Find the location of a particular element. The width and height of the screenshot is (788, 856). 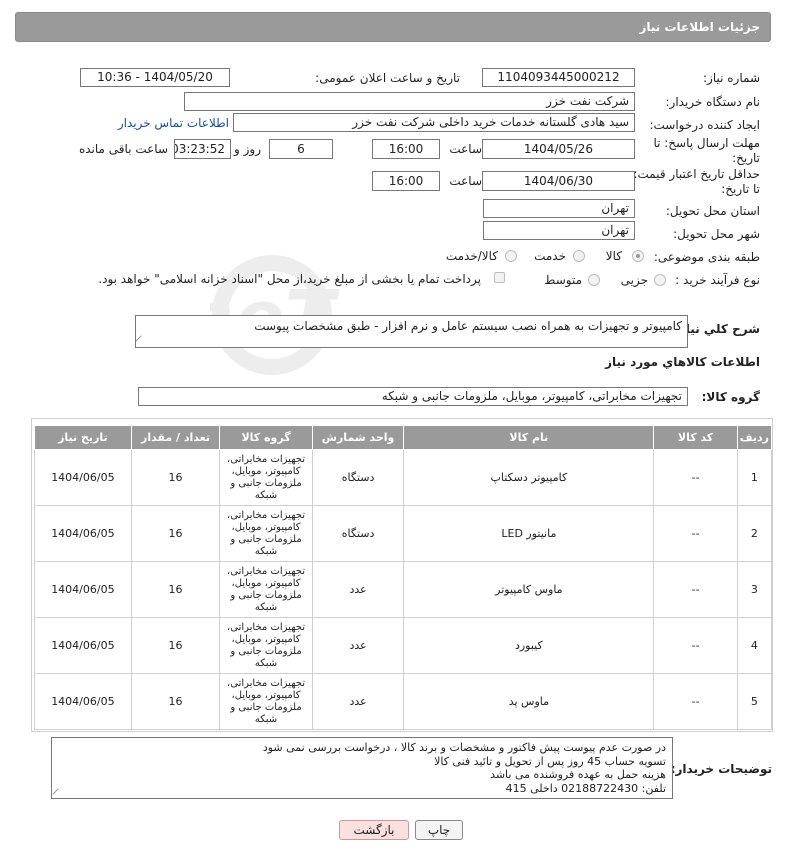

reply-deadline-label-line2: تاریخ: is located at coordinates (746, 158).